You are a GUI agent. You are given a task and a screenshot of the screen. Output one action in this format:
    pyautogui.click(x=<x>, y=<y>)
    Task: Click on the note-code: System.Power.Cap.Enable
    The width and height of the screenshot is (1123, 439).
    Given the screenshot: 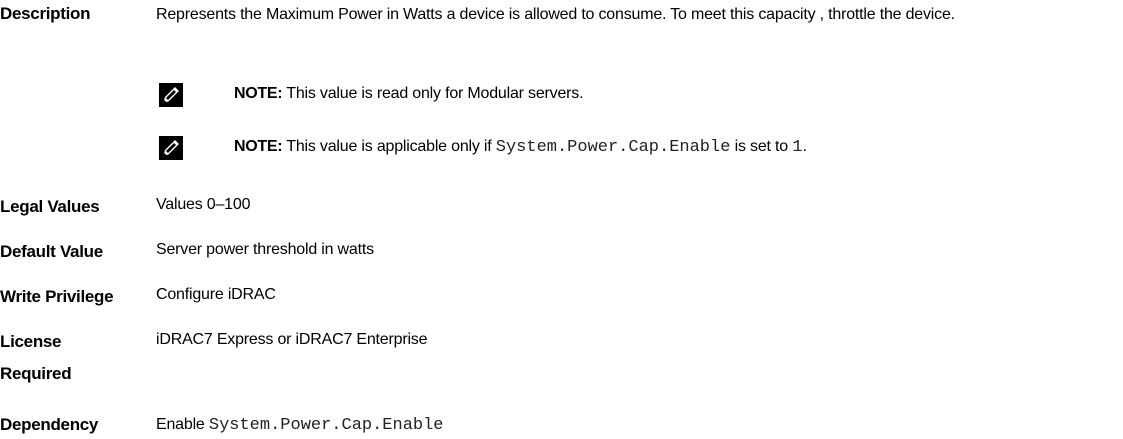 What is the action you would take?
    pyautogui.click(x=613, y=147)
    